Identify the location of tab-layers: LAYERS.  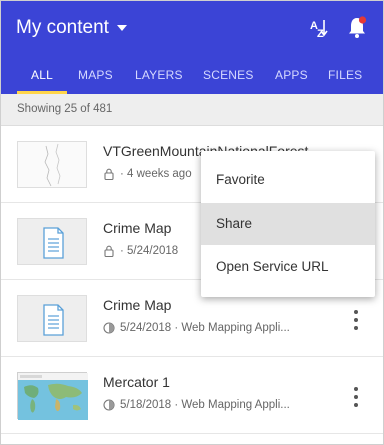
(159, 75).